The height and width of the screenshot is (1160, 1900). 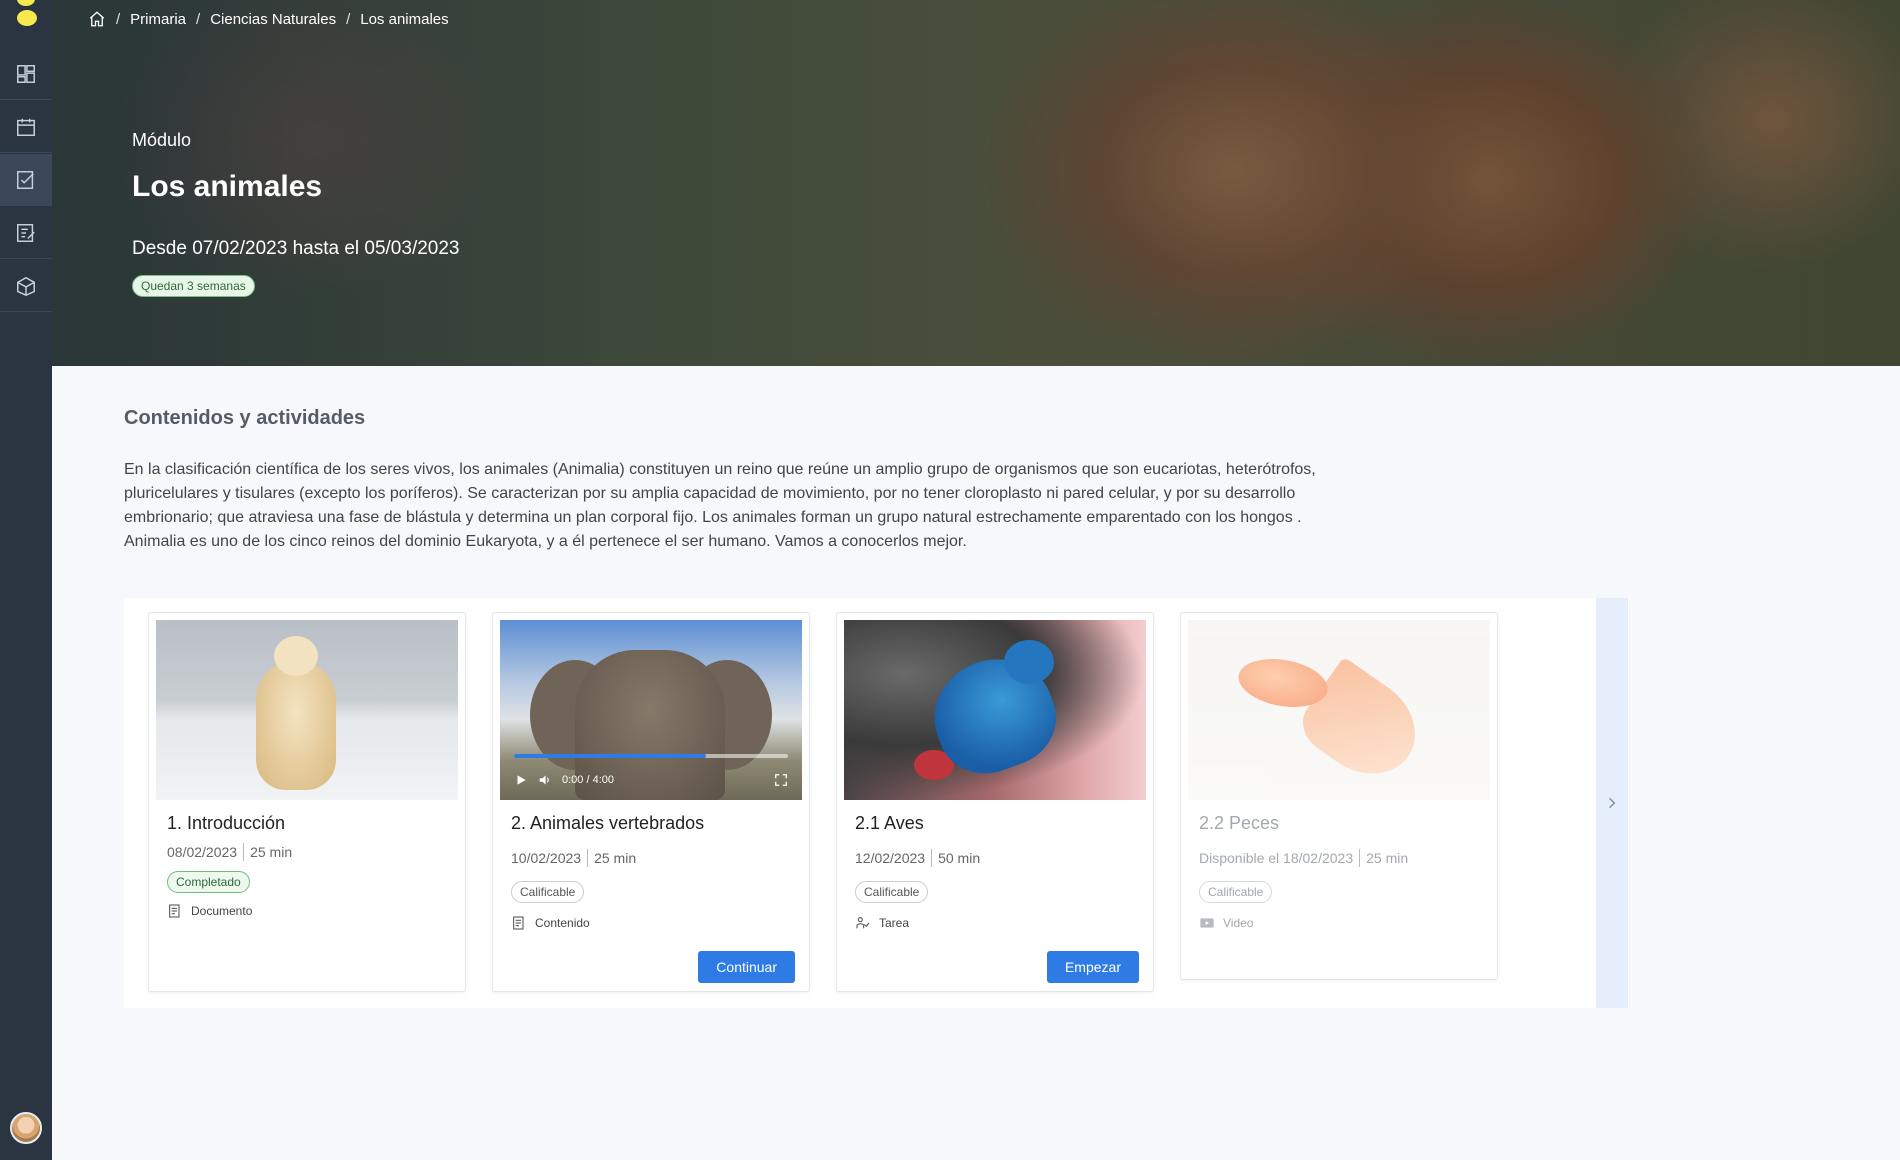 I want to click on video-progress-bar, so click(x=651, y=756).